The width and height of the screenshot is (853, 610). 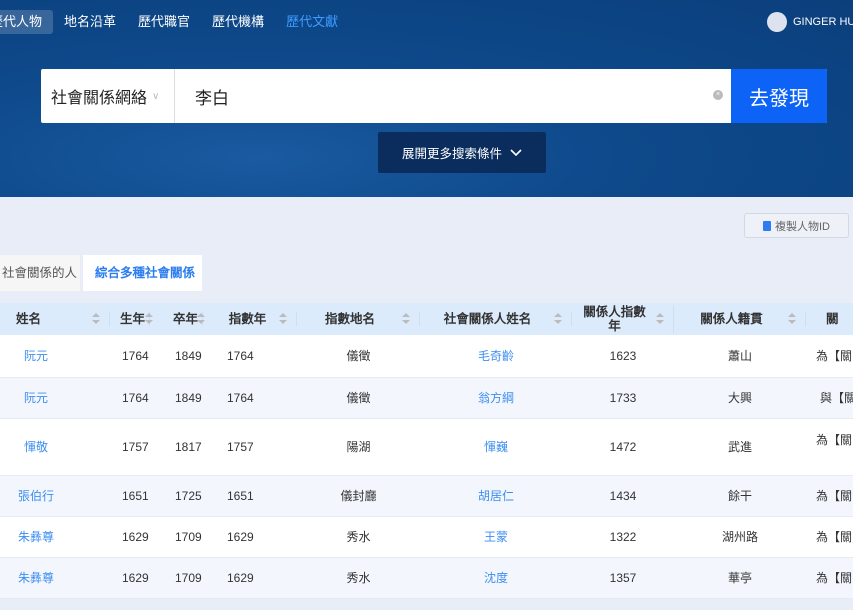 I want to click on chevron-down-icon, so click(x=516, y=152).